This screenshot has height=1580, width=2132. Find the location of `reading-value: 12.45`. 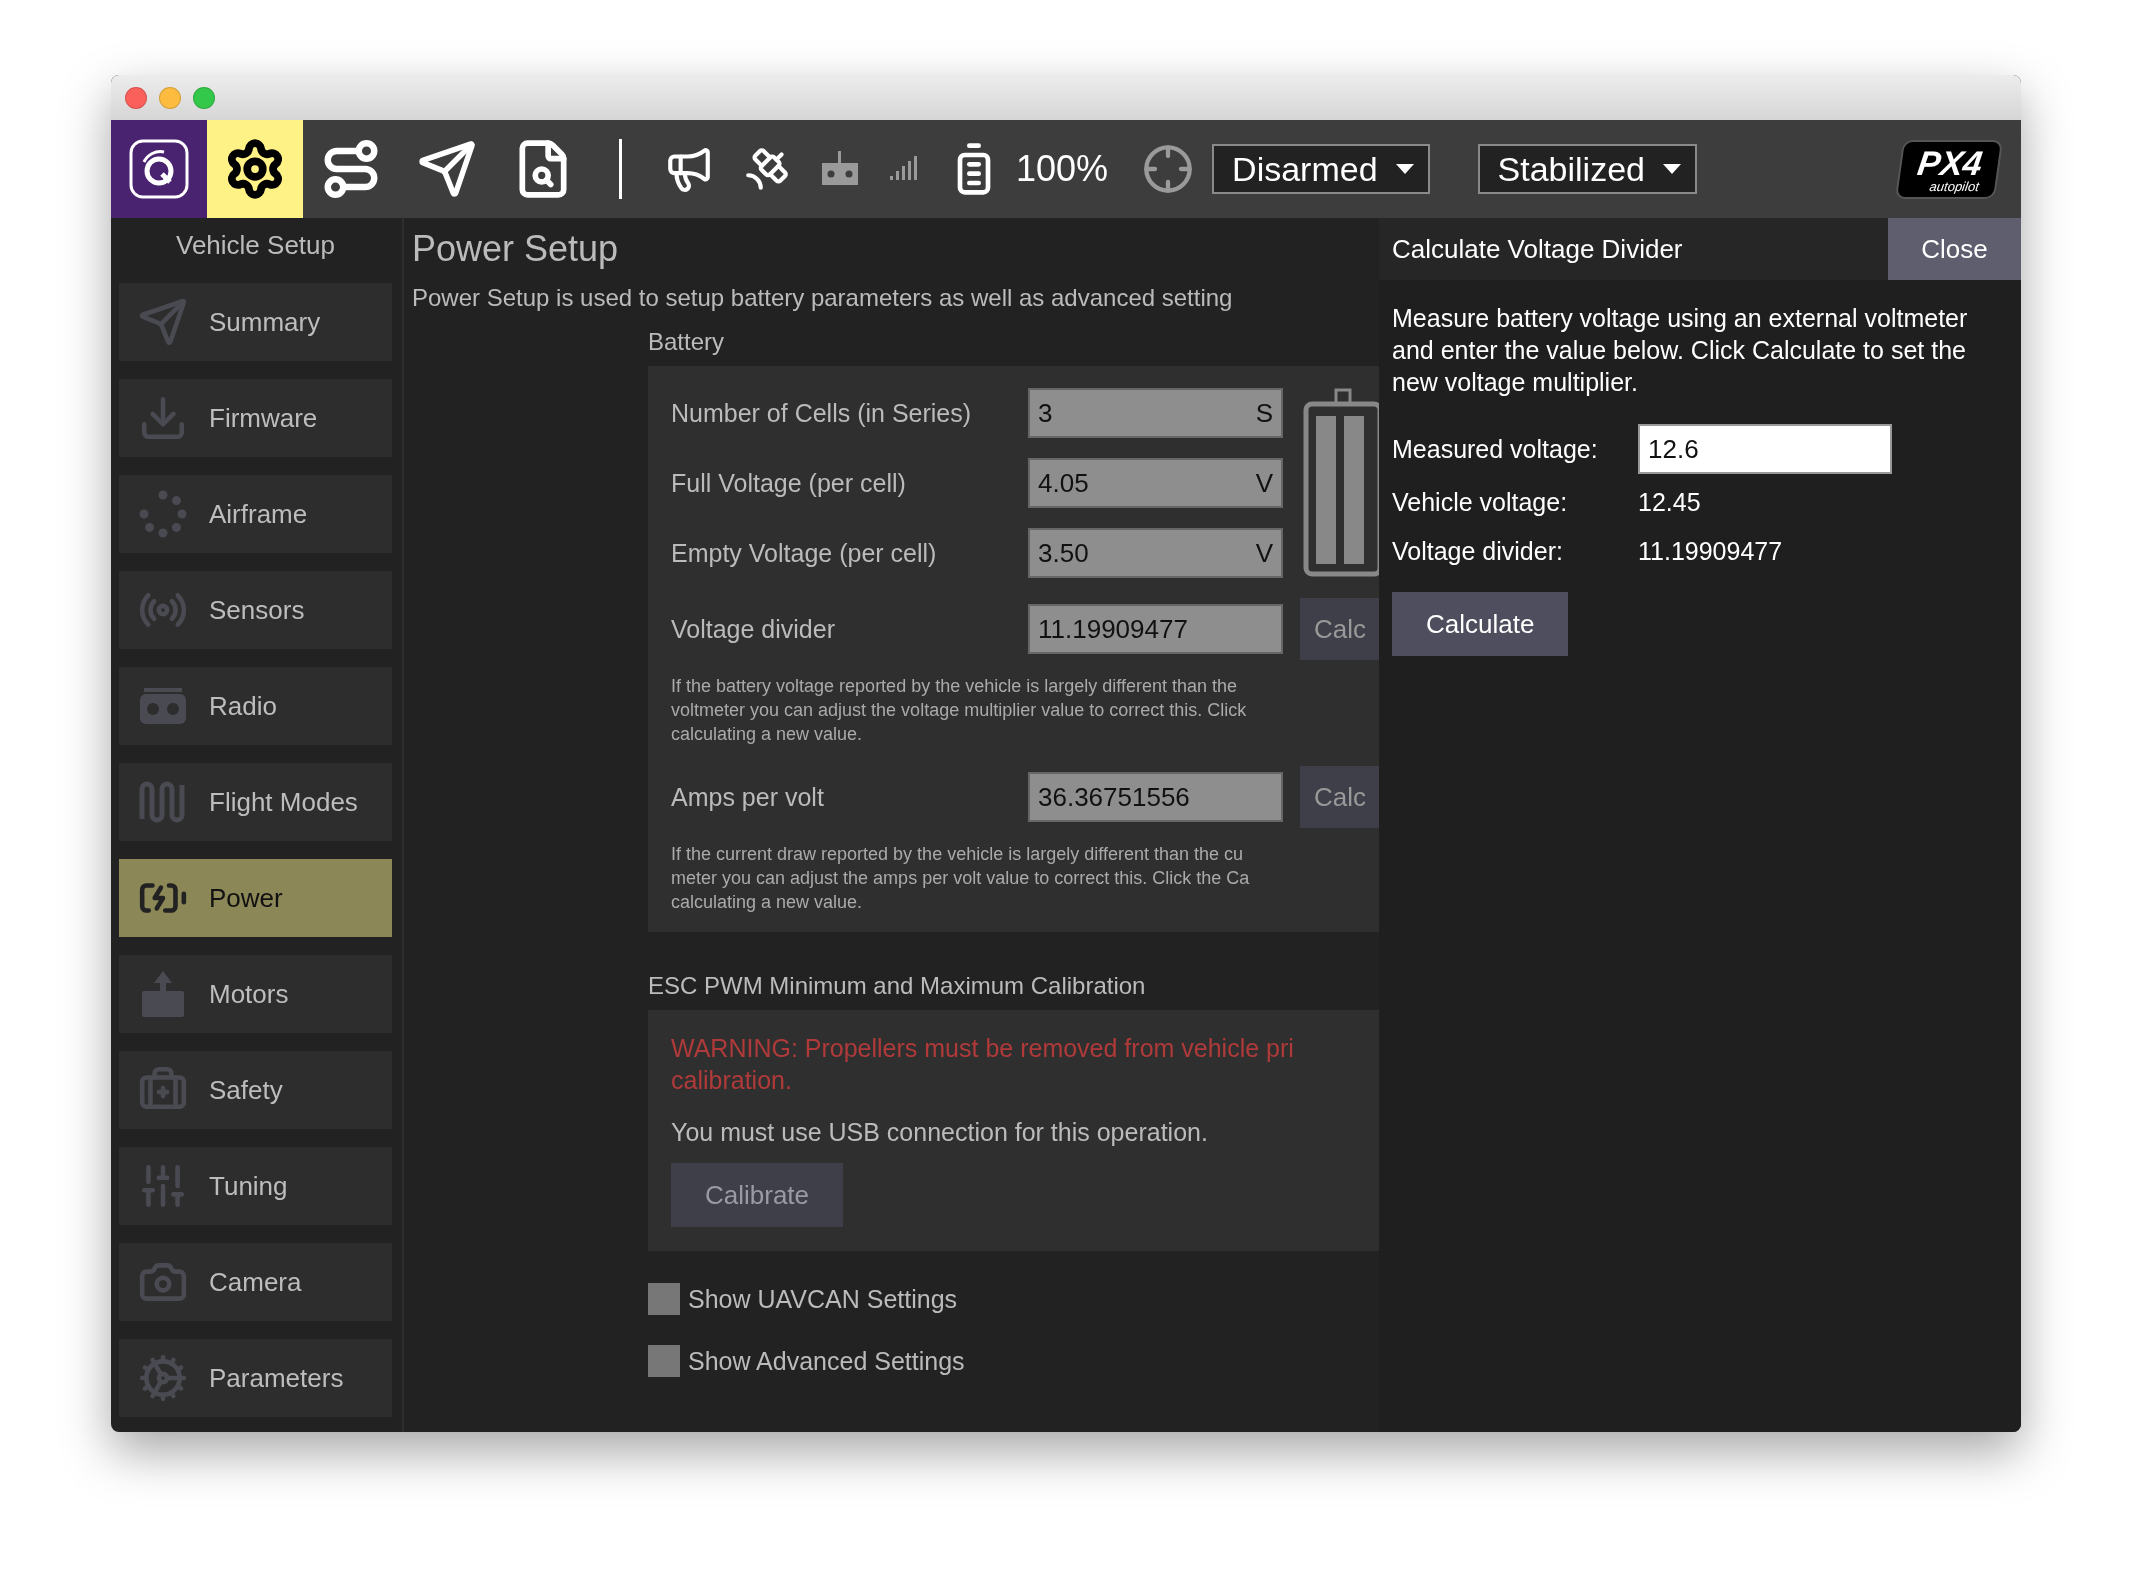

reading-value: 12.45 is located at coordinates (1670, 502).